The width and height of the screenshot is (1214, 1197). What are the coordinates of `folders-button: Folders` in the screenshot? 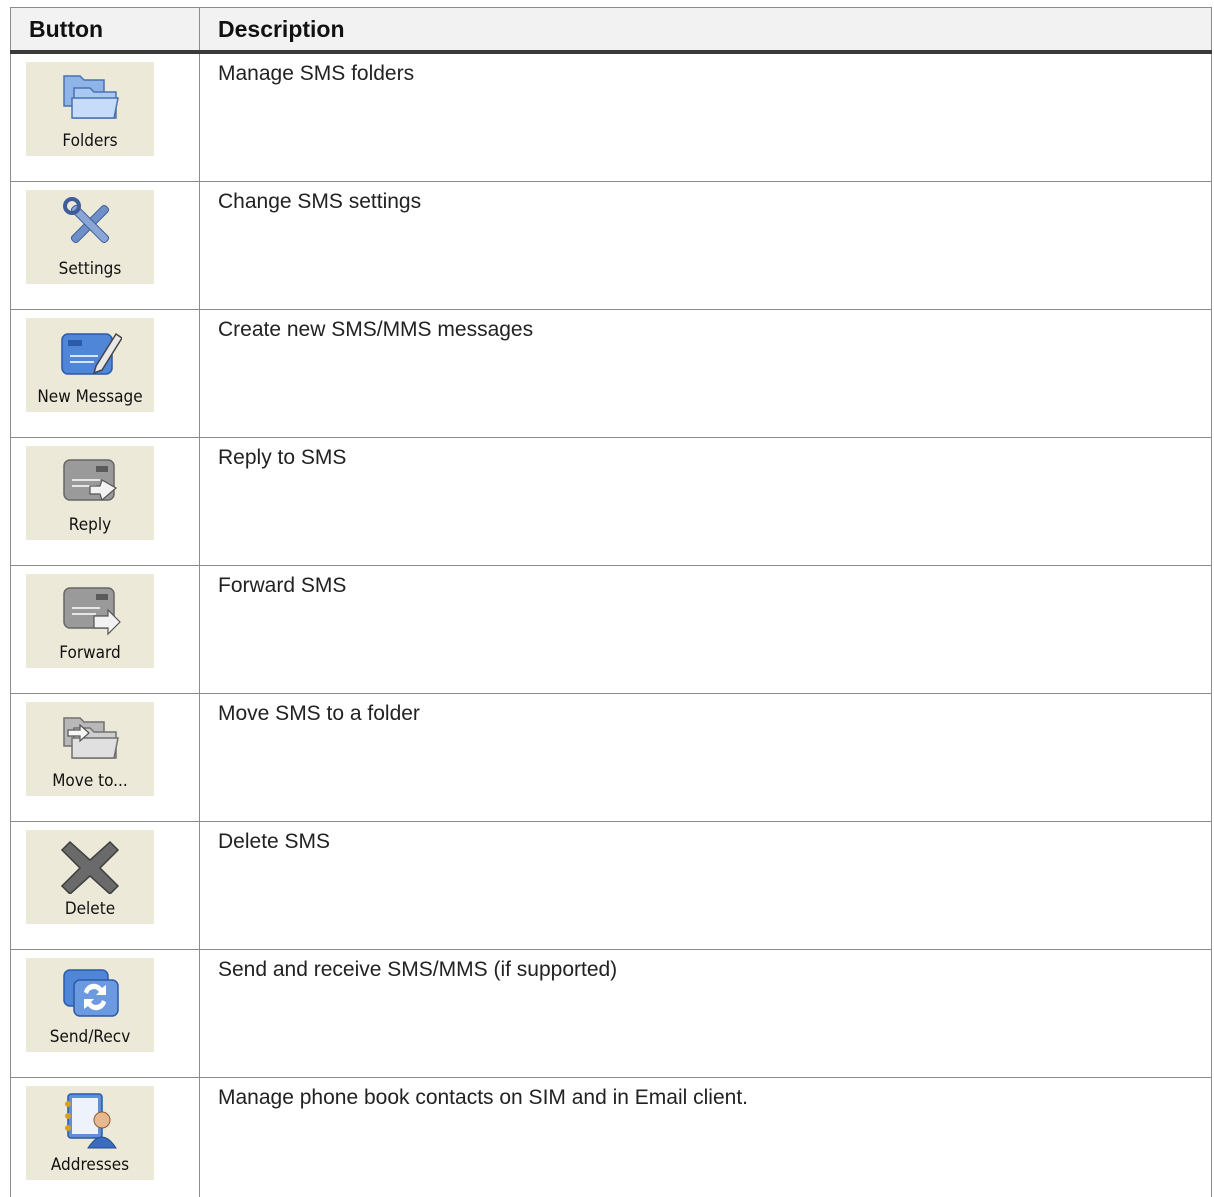 It's located at (90, 109).